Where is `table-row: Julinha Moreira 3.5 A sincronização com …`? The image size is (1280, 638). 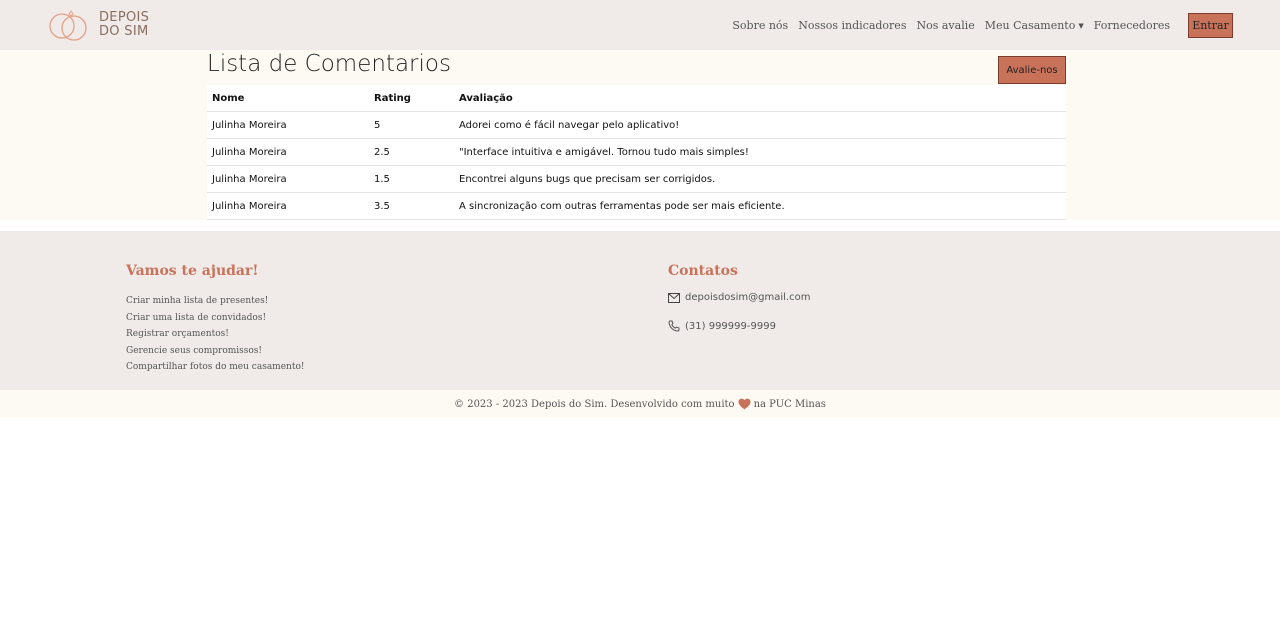 table-row: Julinha Moreira 3.5 A sincronização com … is located at coordinates (636, 206).